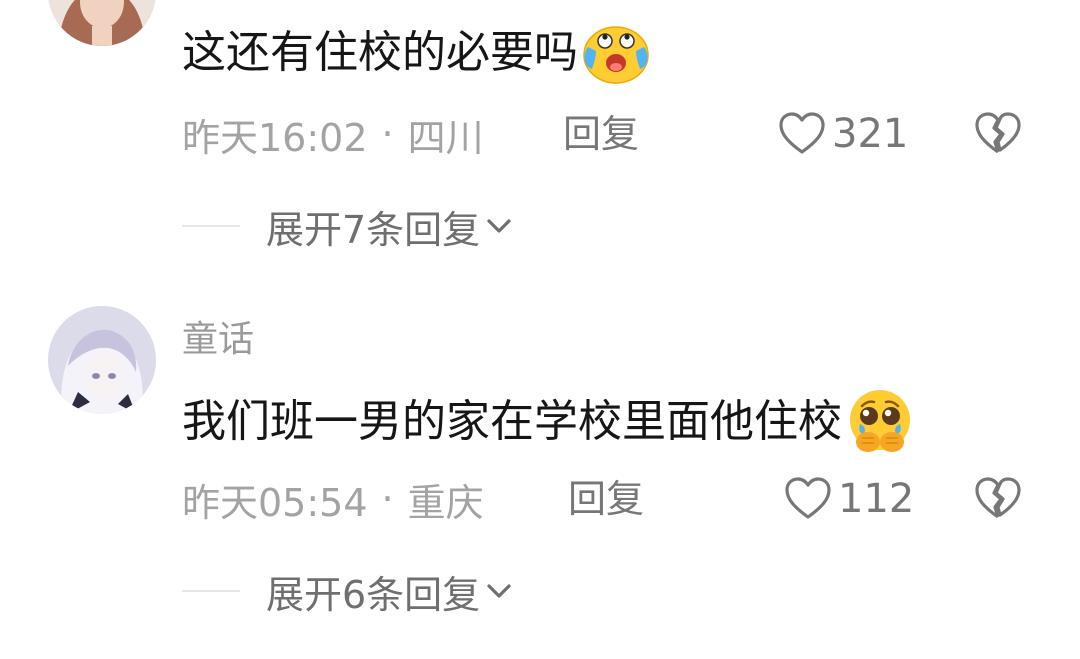 This screenshot has height=659, width=1080. Describe the element at coordinates (445, 137) in the screenshot. I see `comment-location: 四川` at that location.